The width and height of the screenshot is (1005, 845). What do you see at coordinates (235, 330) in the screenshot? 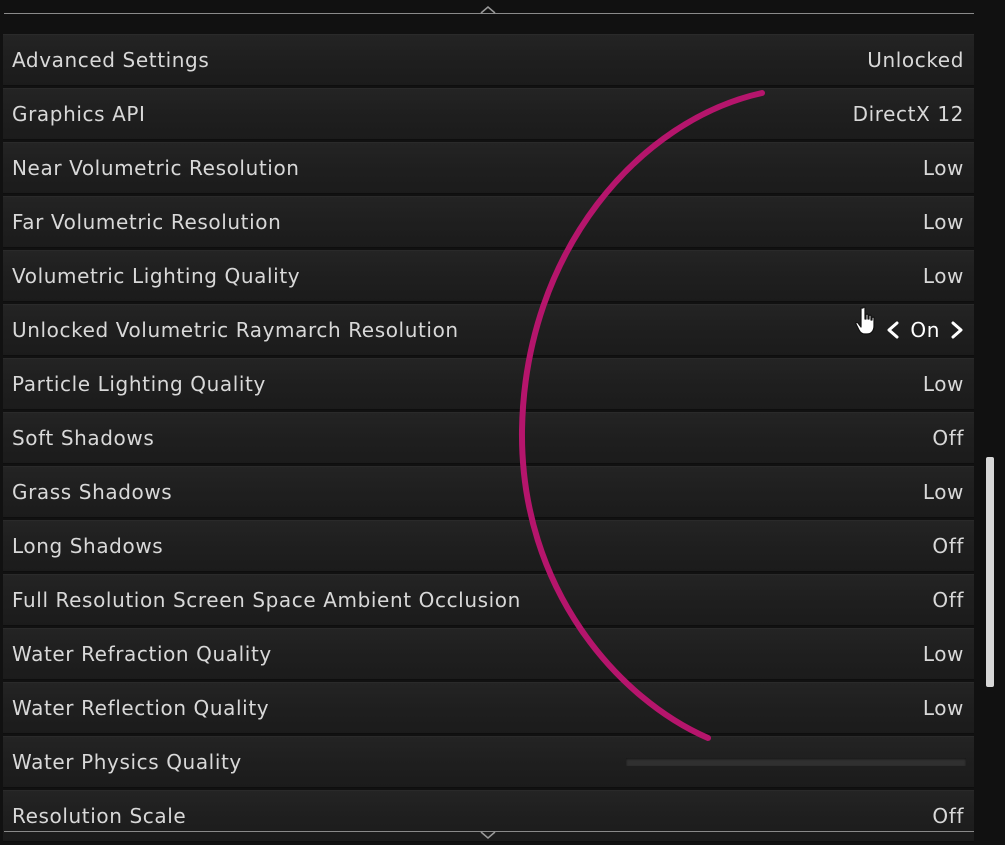
I see `setting-label: Unlocked Volumetric Raymarch Resolution` at bounding box center [235, 330].